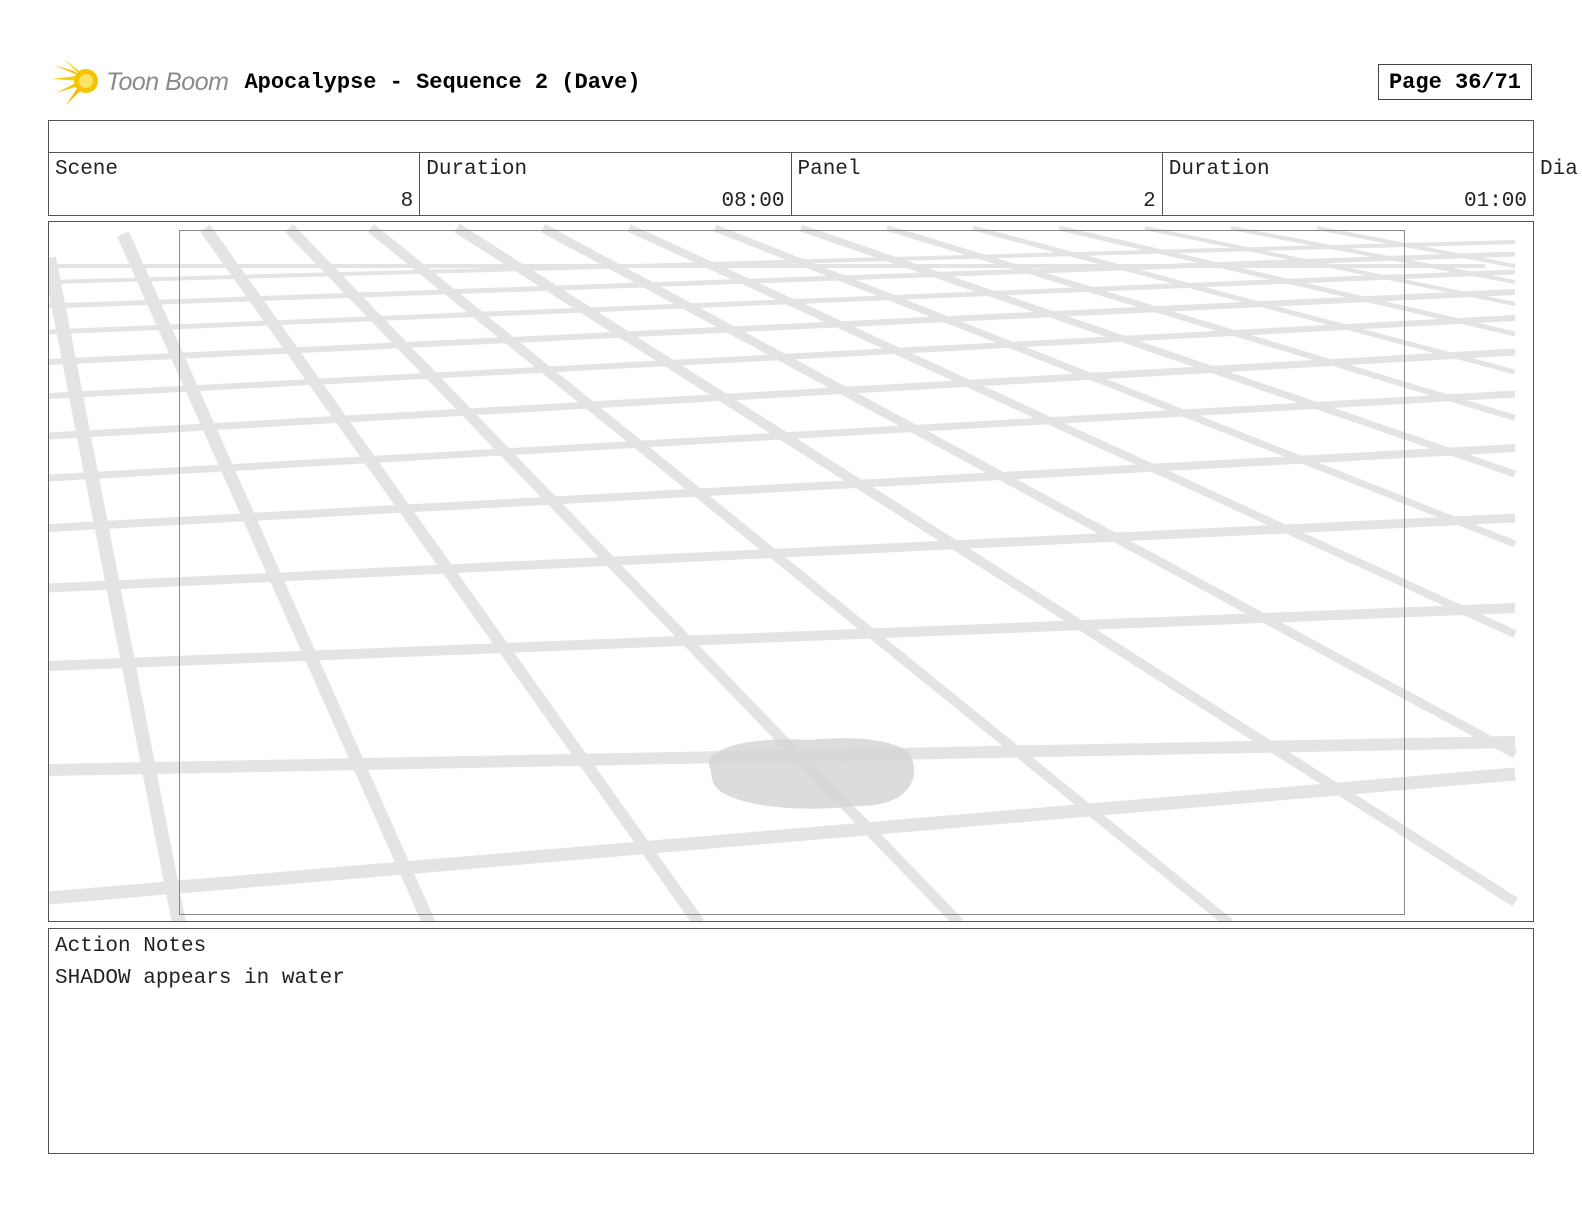 The height and width of the screenshot is (1225, 1582). I want to click on dialog-label: Dia, so click(1559, 169).